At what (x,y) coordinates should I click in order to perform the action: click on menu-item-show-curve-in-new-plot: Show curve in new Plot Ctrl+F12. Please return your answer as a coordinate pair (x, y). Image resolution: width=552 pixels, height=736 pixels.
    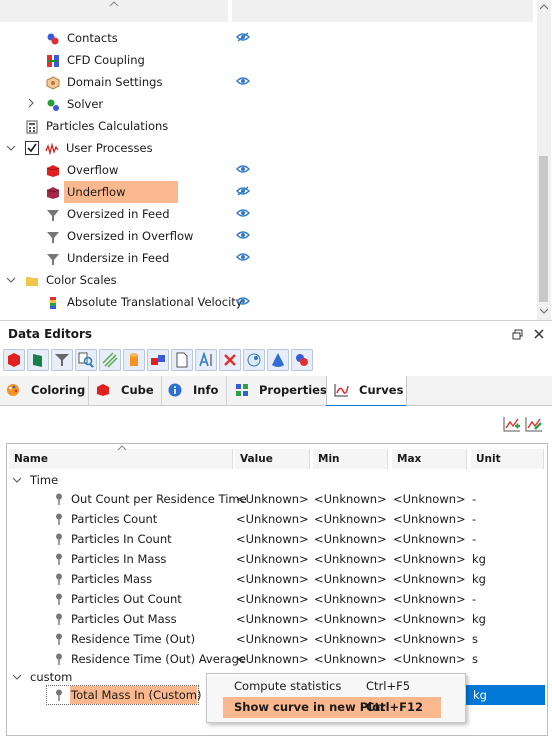
    Looking at the image, I should click on (332, 707).